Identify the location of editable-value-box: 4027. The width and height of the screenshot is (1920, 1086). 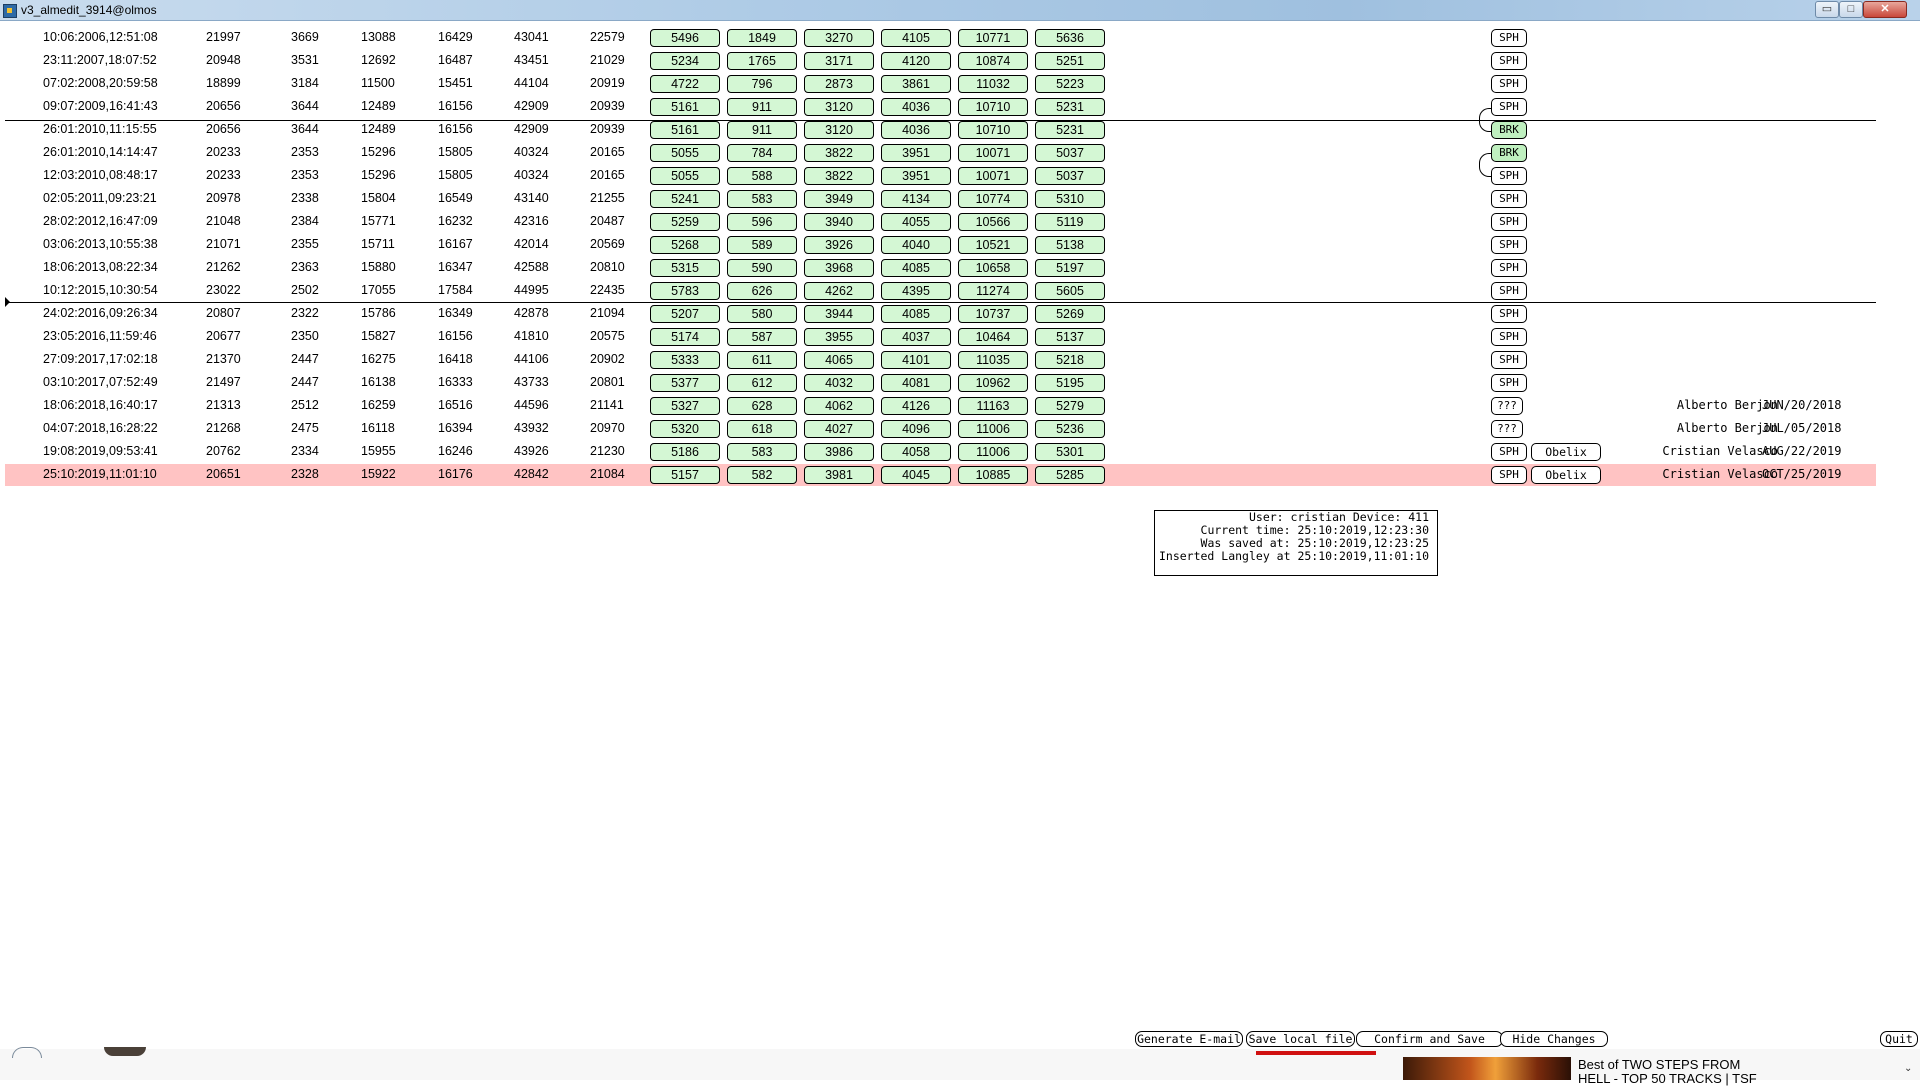
(839, 429).